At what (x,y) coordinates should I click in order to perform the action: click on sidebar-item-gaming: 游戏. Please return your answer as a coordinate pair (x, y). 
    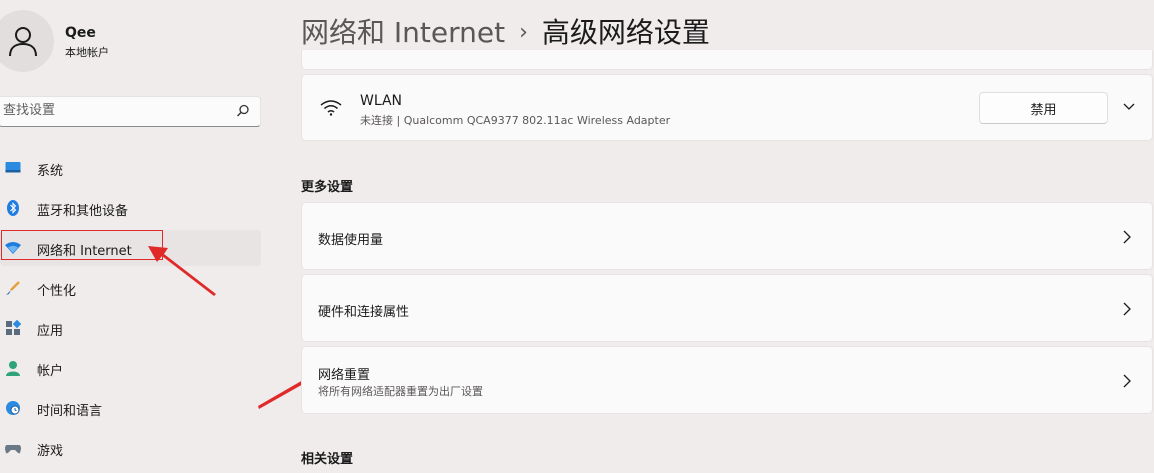
    Looking at the image, I should click on (130, 448).